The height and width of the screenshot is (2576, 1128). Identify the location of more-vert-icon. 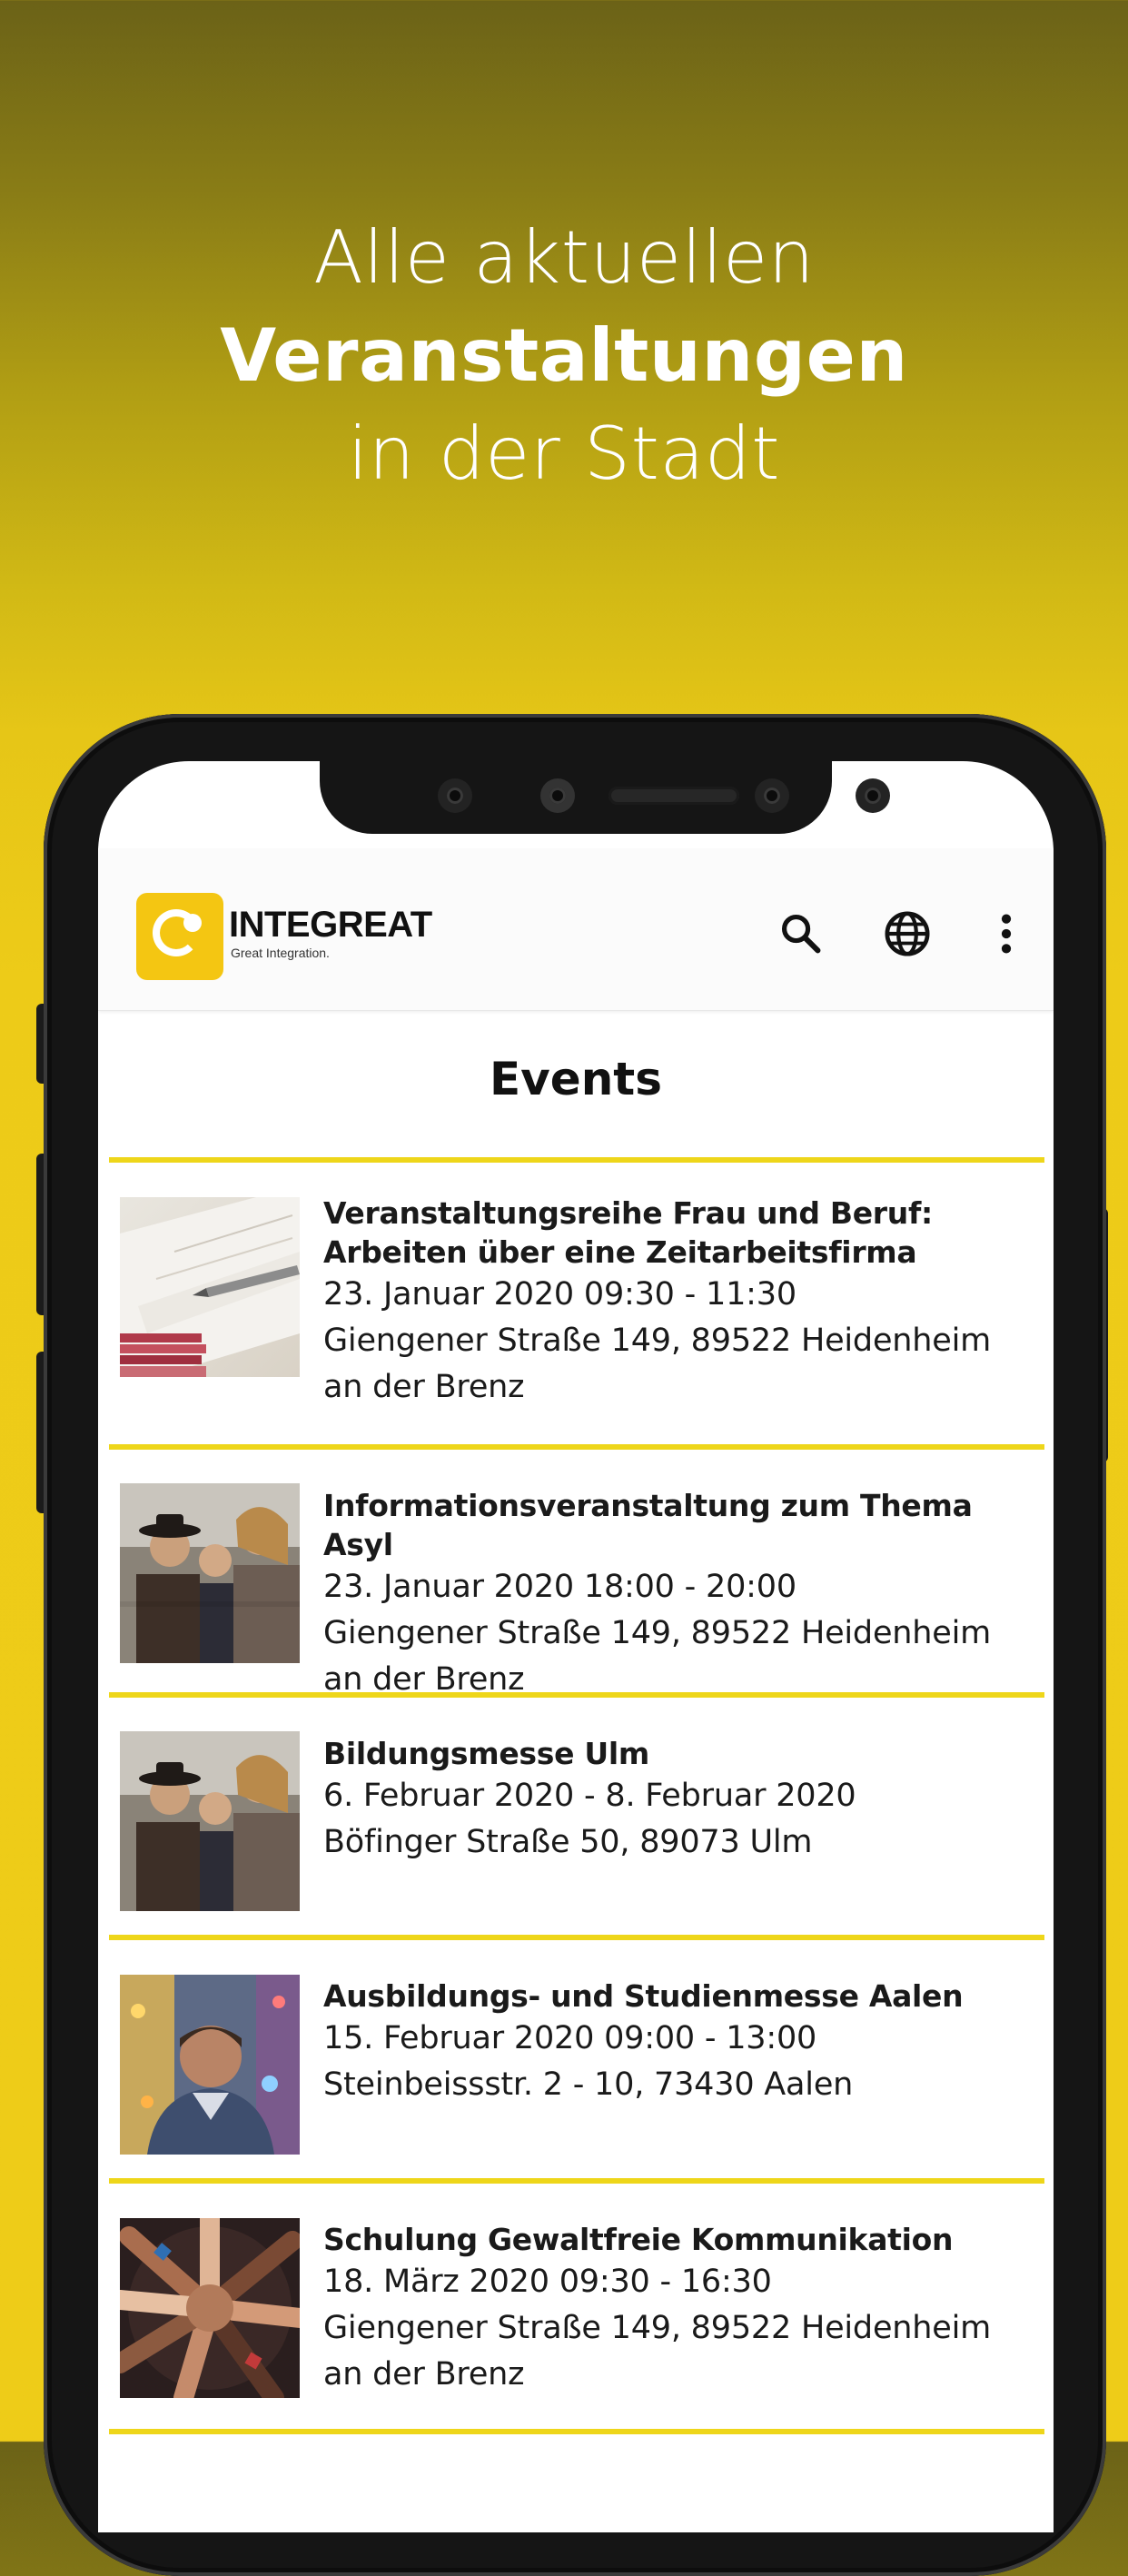
(1006, 934).